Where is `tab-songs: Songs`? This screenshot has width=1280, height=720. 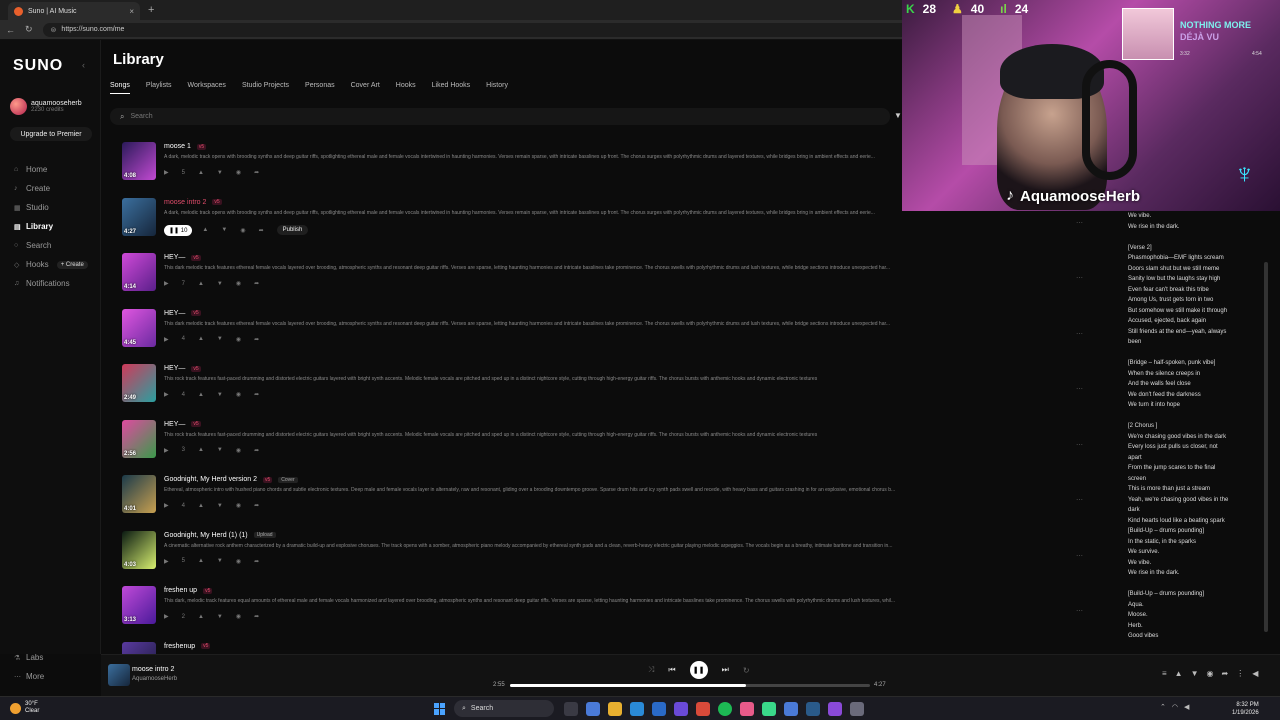 tab-songs: Songs is located at coordinates (120, 88).